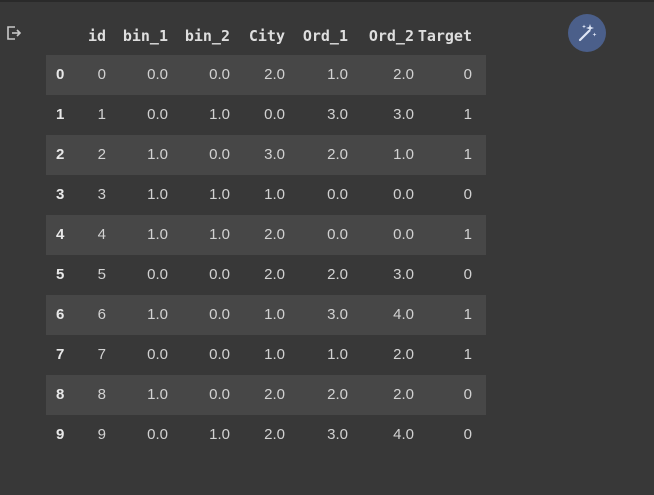 The width and height of the screenshot is (654, 495). I want to click on table-row: 0 0 0.0 0.0 2.0 1.0 2.0 0, so click(266, 75).